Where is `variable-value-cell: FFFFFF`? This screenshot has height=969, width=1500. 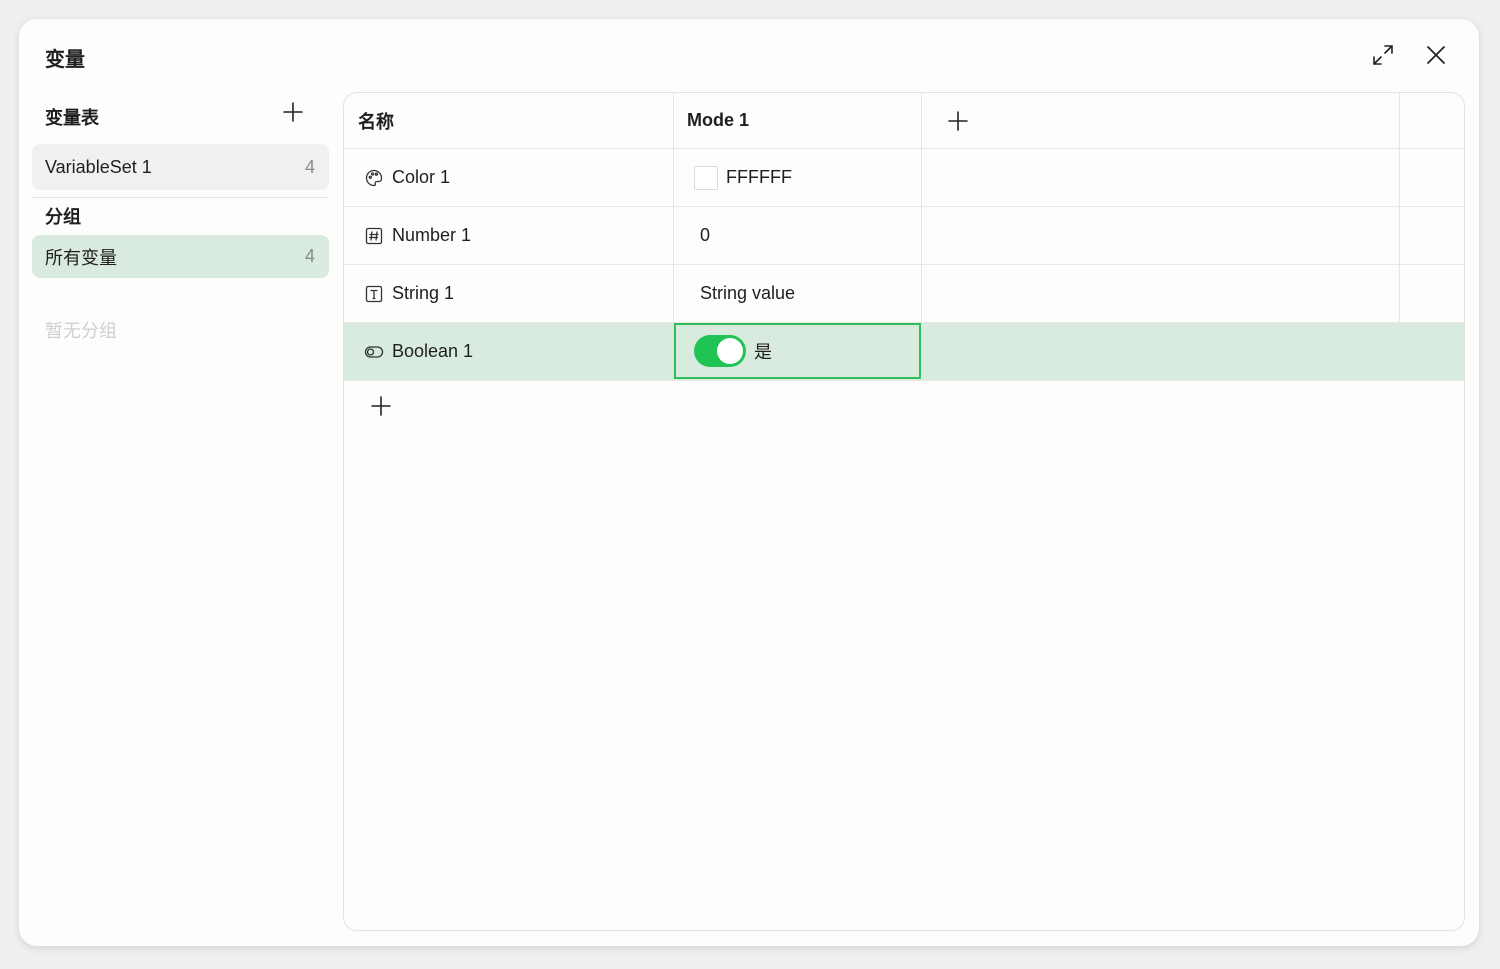
variable-value-cell: FFFFFF is located at coordinates (797, 177).